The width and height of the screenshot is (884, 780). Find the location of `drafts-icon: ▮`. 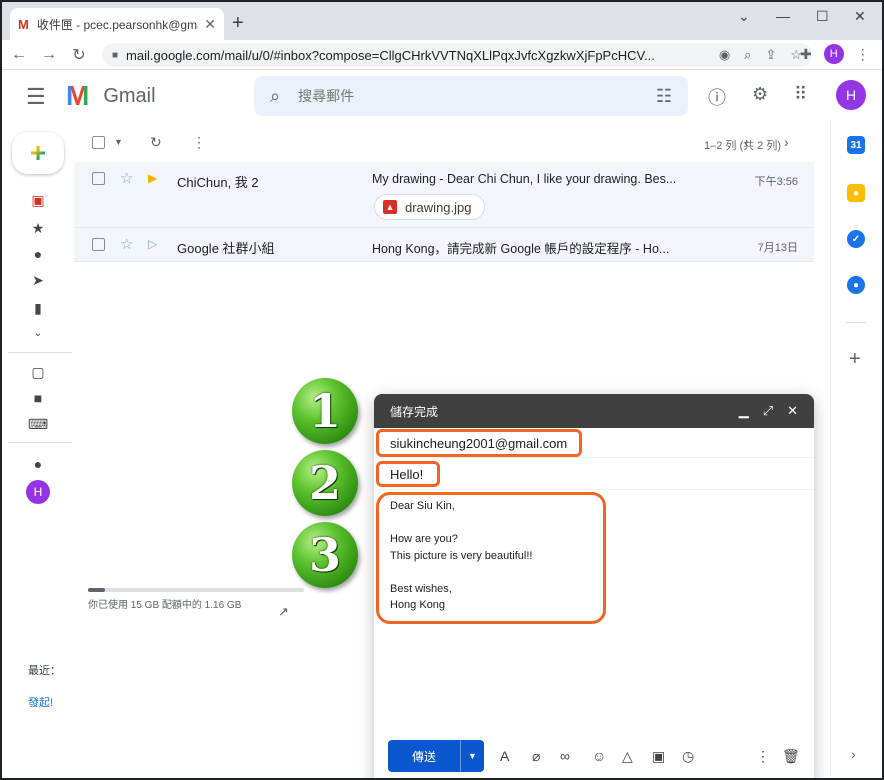

drafts-icon: ▮ is located at coordinates (38, 308).